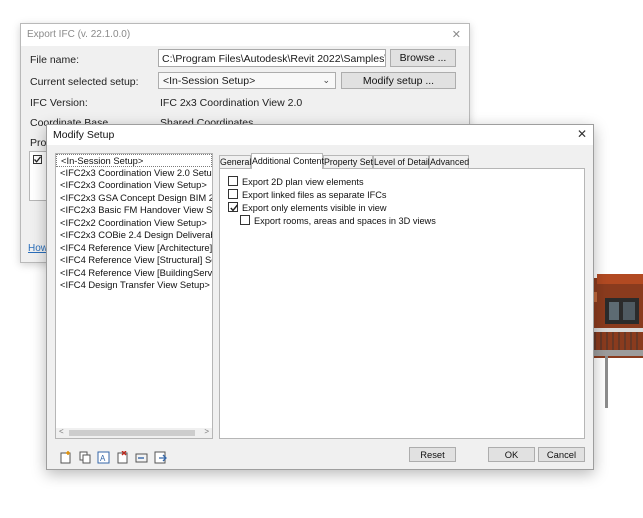 The image size is (643, 518). What do you see at coordinates (79, 34) in the screenshot?
I see `export-dialog-title: Export IFC (v. 22.1.0.0)` at bounding box center [79, 34].